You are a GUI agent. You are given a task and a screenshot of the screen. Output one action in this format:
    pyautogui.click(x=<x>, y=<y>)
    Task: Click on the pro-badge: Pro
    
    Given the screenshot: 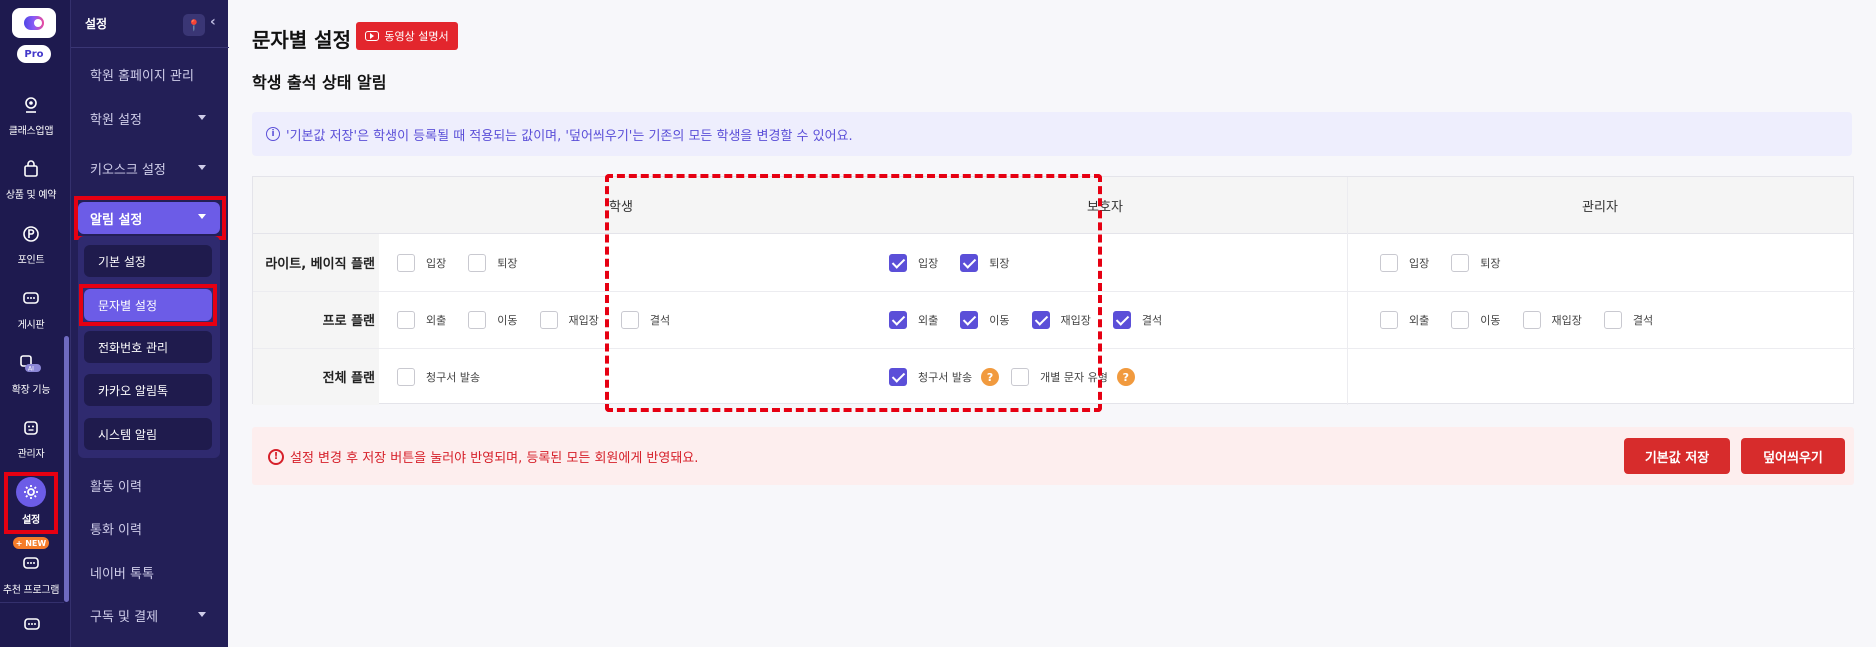 What is the action you would take?
    pyautogui.click(x=34, y=54)
    